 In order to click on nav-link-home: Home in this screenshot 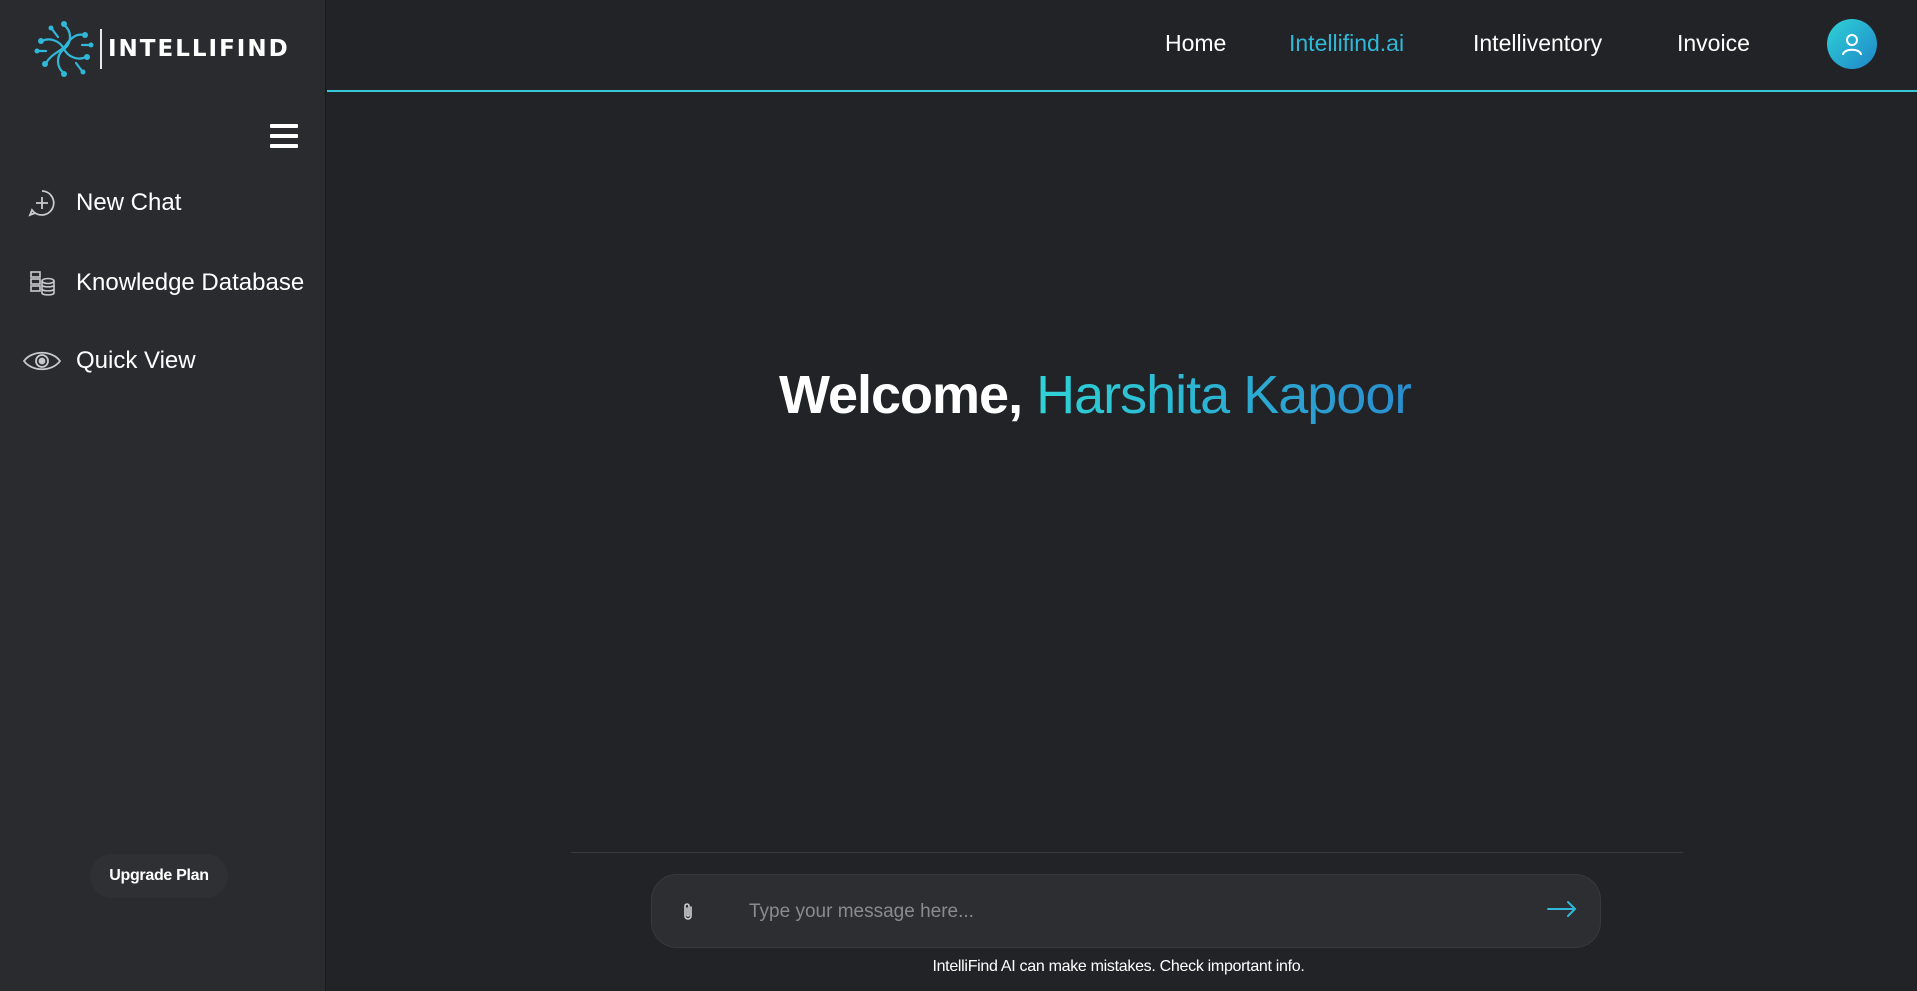, I will do `click(1195, 43)`.